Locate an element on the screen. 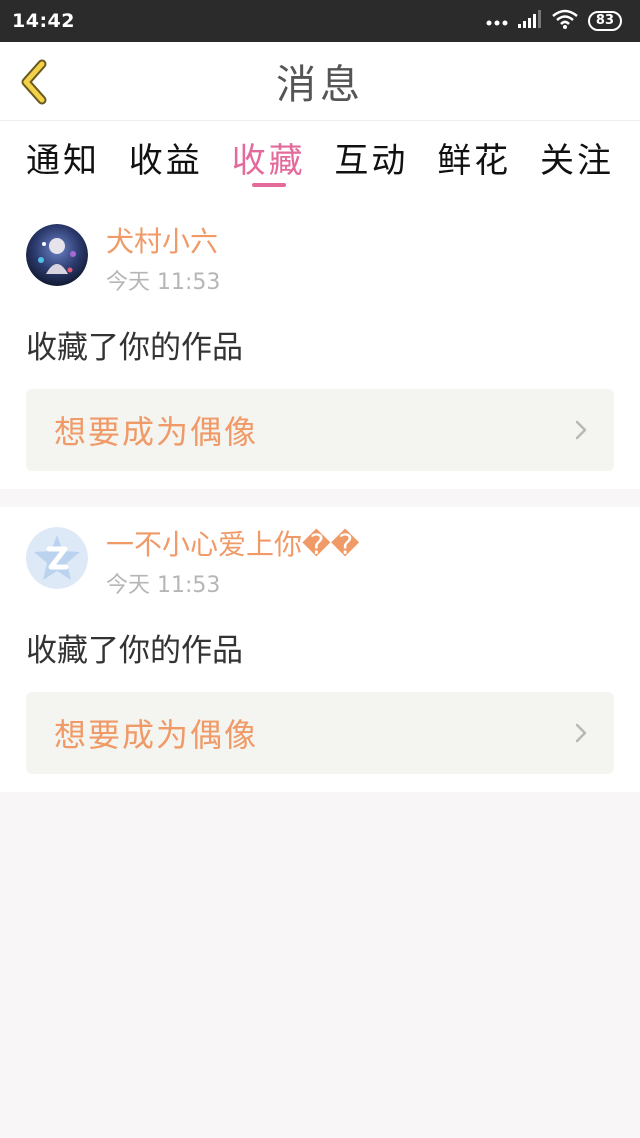 This screenshot has width=640, height=1138. tab-favorites: 收藏 is located at coordinates (268, 154).